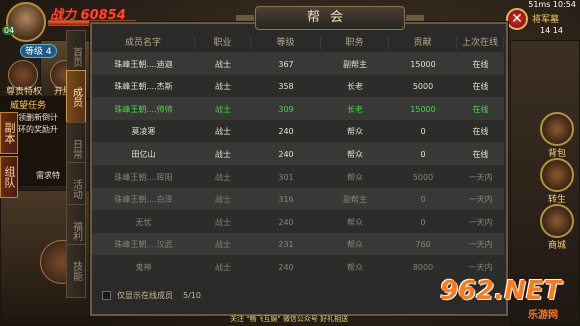  What do you see at coordinates (557, 129) in the screenshot?
I see `bag-icon` at bounding box center [557, 129].